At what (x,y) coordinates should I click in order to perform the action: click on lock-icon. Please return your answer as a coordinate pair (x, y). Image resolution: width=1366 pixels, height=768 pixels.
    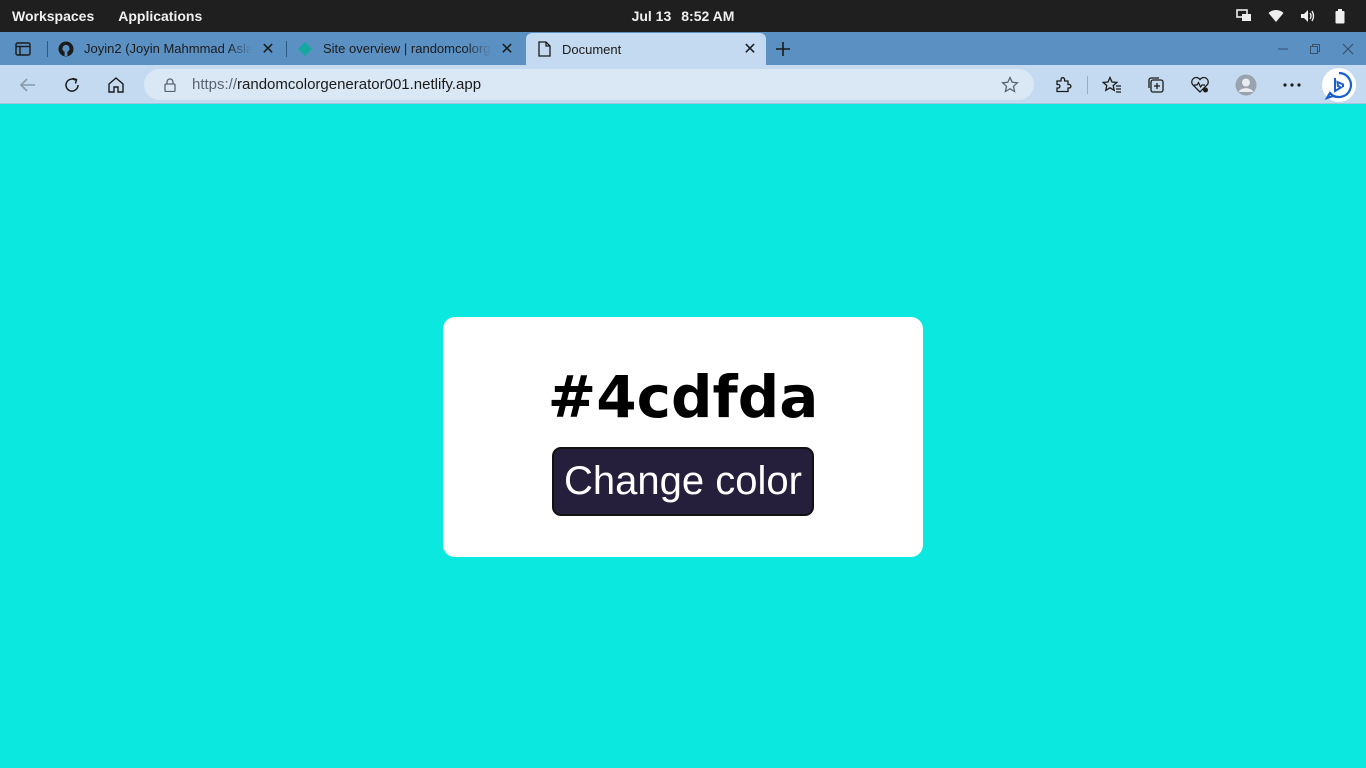
    Looking at the image, I should click on (170, 85).